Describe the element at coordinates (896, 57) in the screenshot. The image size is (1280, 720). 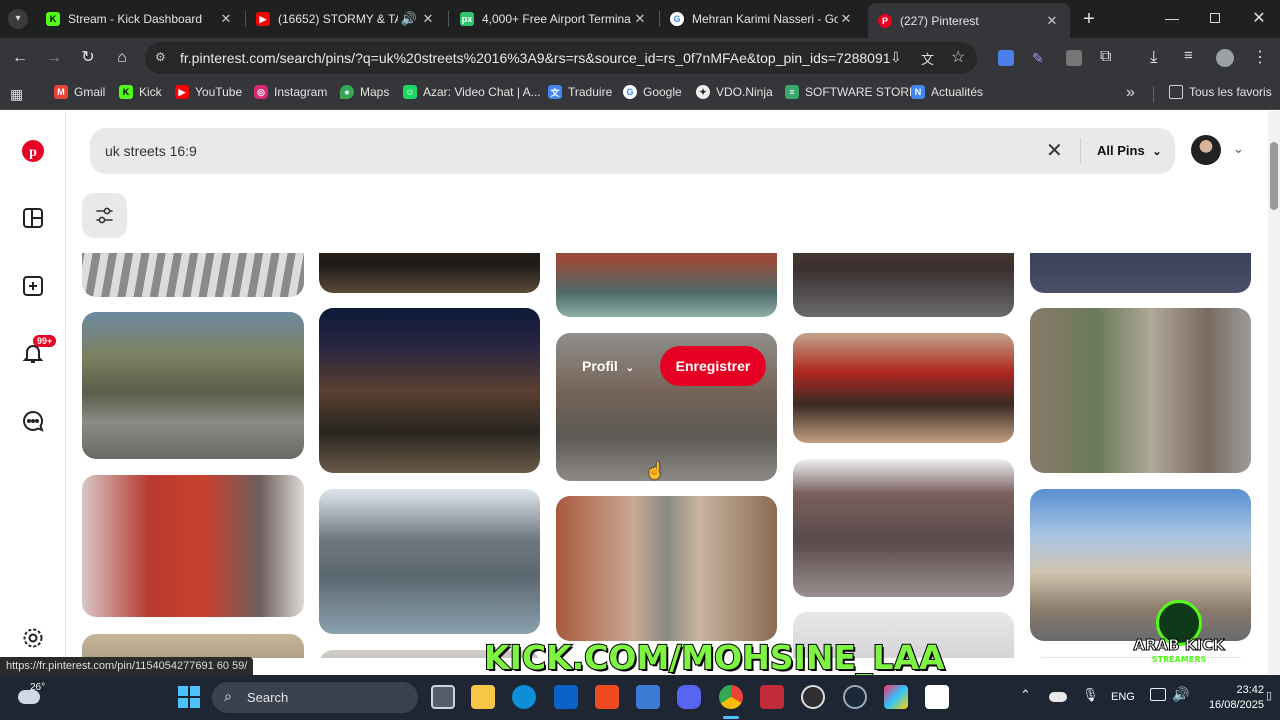
I see `install-app-icon: ⇩` at that location.